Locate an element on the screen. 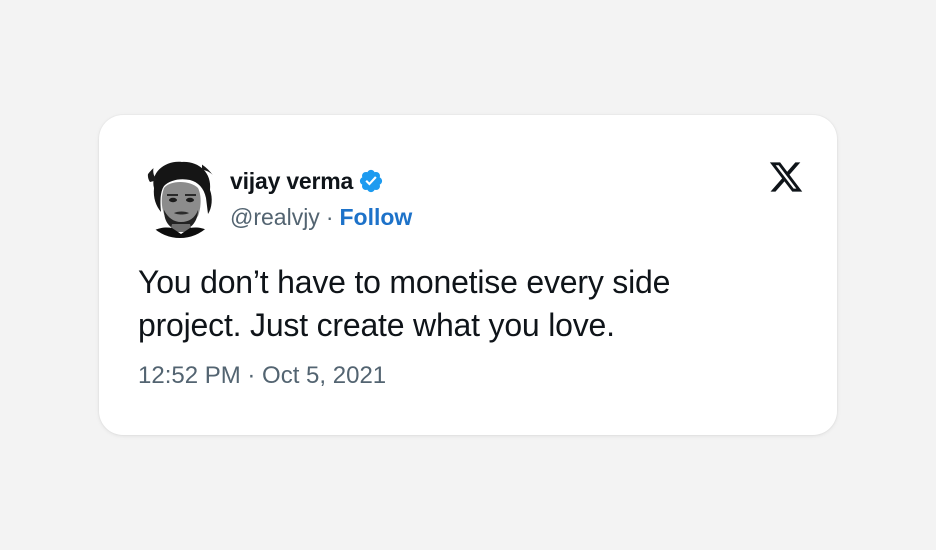 The width and height of the screenshot is (936, 550). handle-row: @realvjy · Follow is located at coordinates (321, 217).